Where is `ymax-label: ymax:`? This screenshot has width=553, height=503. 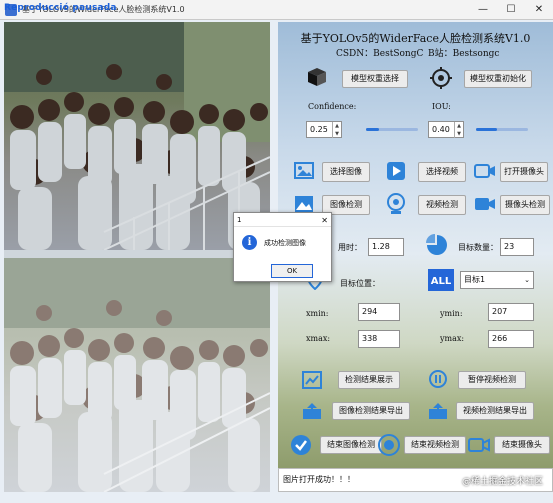
ymax-label: ymax: is located at coordinates (452, 338).